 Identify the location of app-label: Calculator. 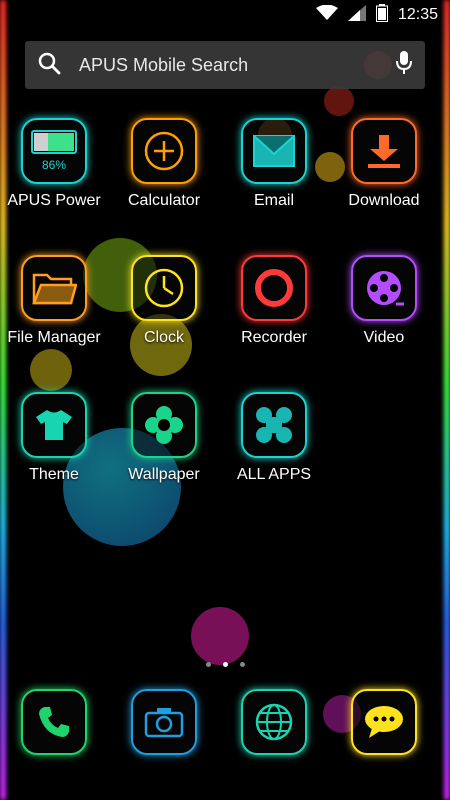
(164, 200).